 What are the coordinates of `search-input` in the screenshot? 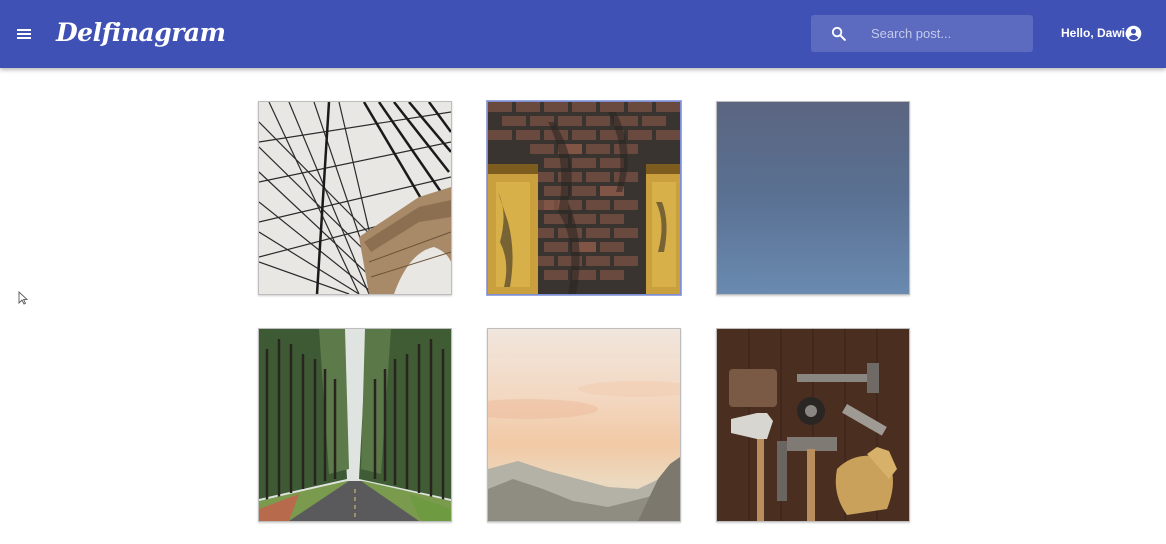 It's located at (950, 33).